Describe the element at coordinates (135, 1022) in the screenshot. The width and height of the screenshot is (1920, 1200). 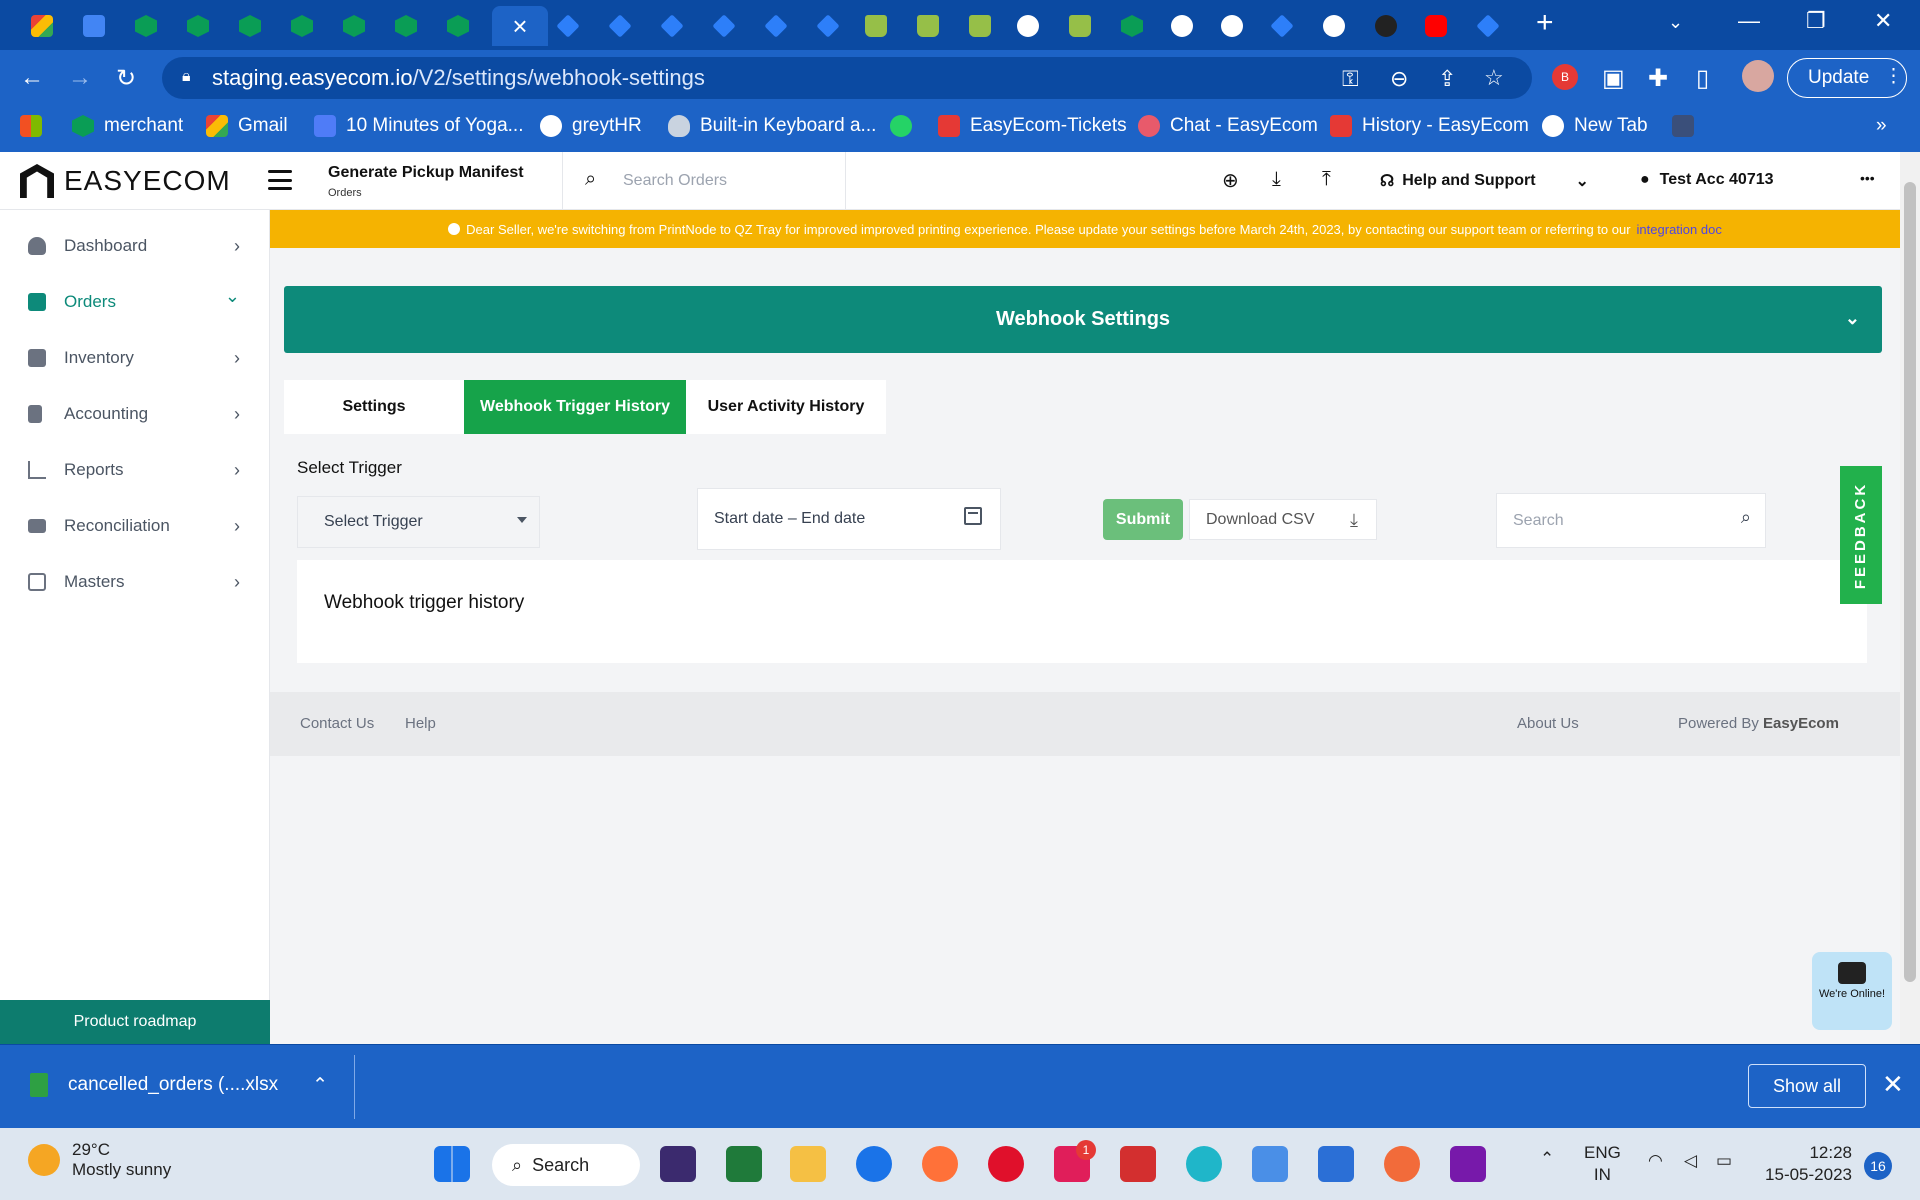
I see `product-roadmap-button: Product roadmap` at that location.